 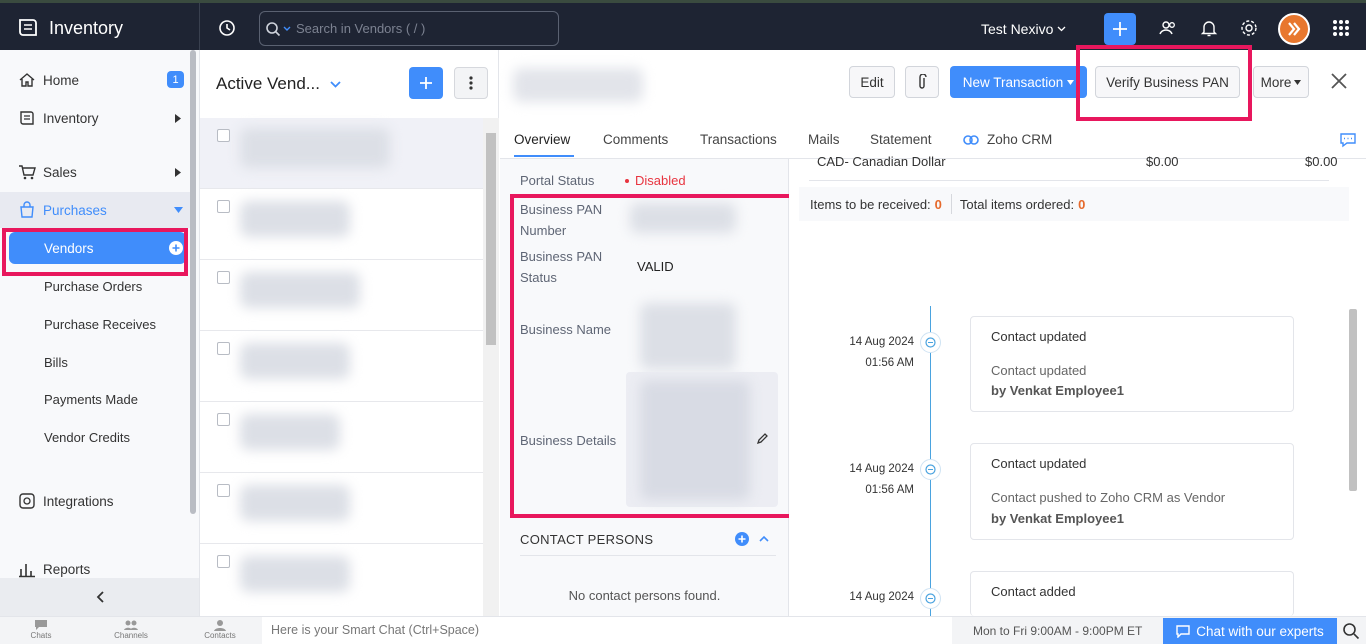 I want to click on more-vertical-icon, so click(x=471, y=83).